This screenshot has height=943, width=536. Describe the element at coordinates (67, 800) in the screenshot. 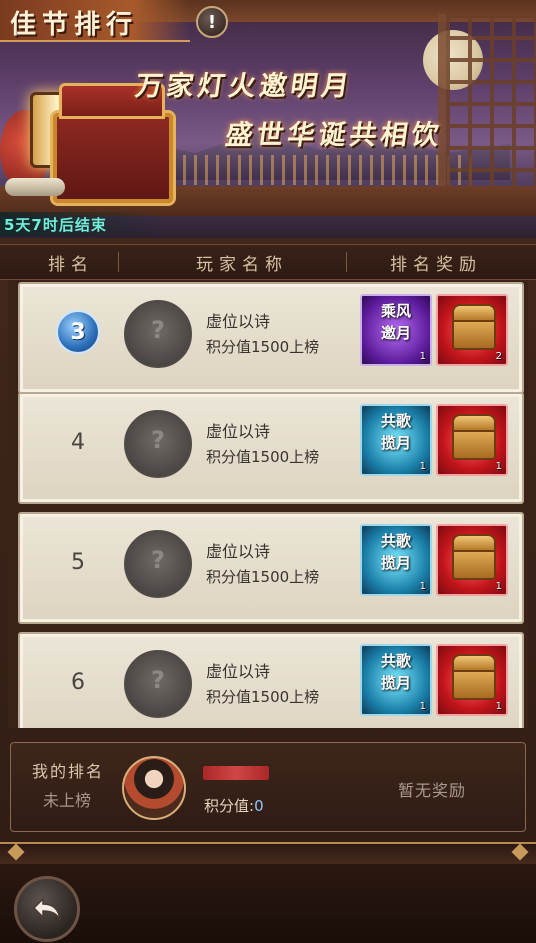

I see `my-rank-status: 未上榜` at that location.